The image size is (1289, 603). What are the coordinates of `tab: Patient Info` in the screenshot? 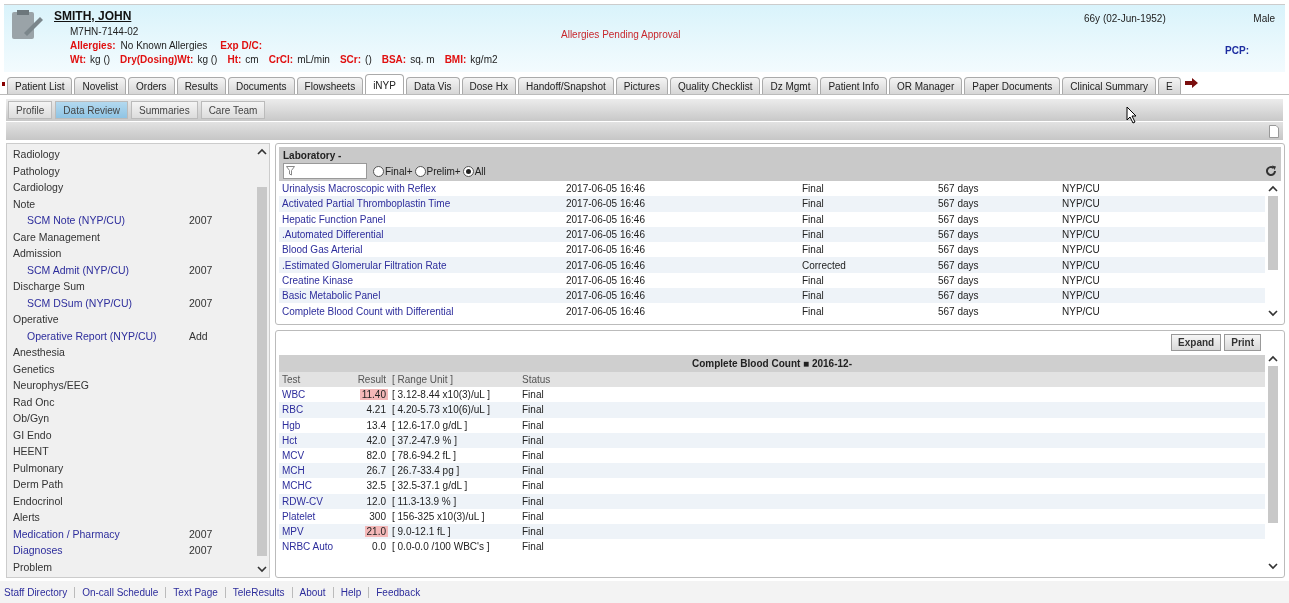 It's located at (853, 85).